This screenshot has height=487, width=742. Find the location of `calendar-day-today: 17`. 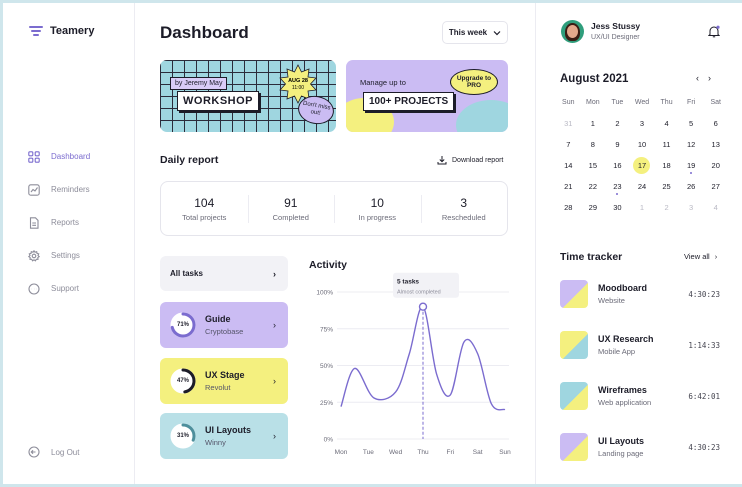

calendar-day-today: 17 is located at coordinates (642, 165).